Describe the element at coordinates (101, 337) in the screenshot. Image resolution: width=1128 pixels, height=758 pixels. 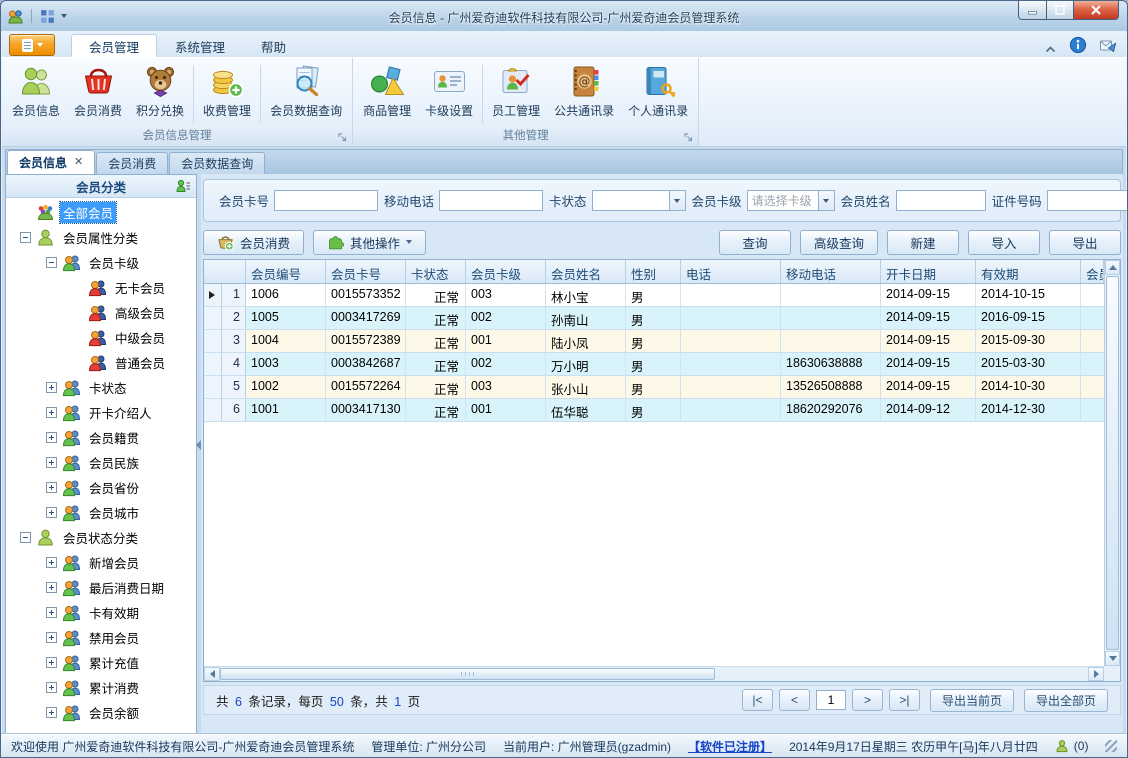
I see `tree-item-6: 中级会员` at that location.